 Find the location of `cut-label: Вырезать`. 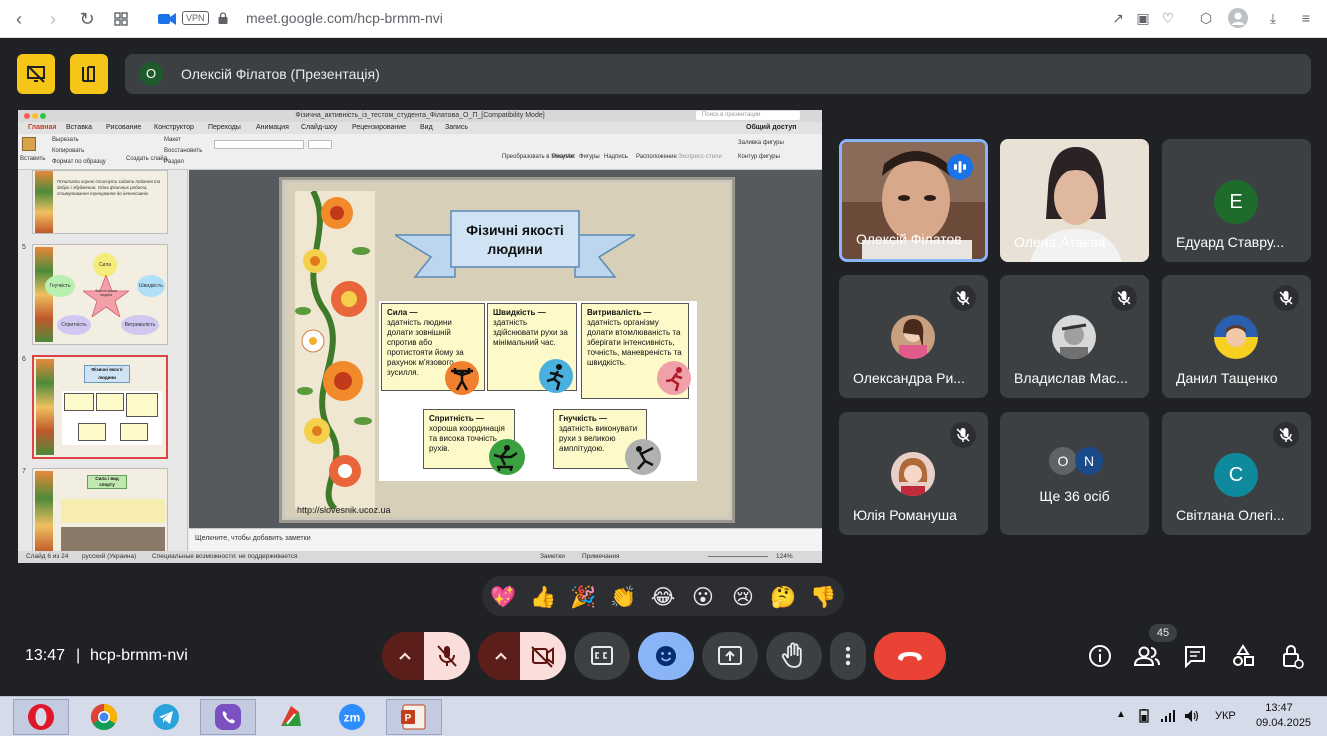

cut-label: Вырезать is located at coordinates (65, 140).